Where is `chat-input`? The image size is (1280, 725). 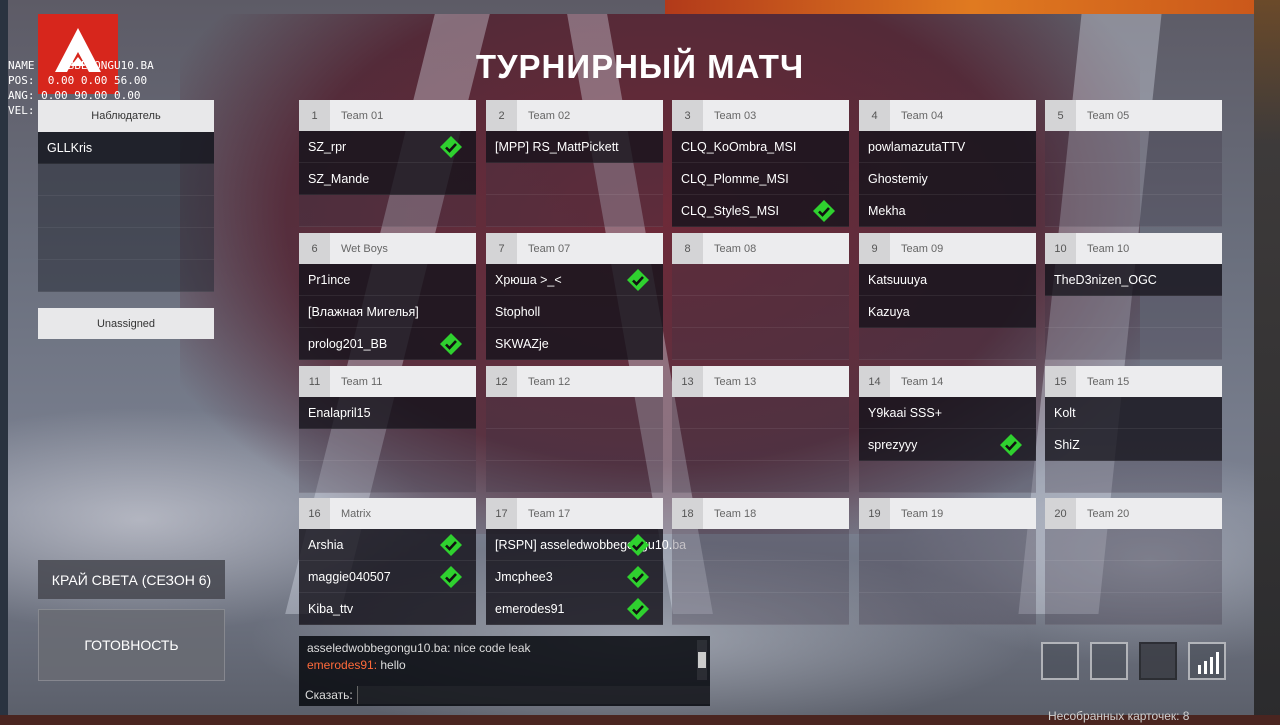
chat-input is located at coordinates (533, 695).